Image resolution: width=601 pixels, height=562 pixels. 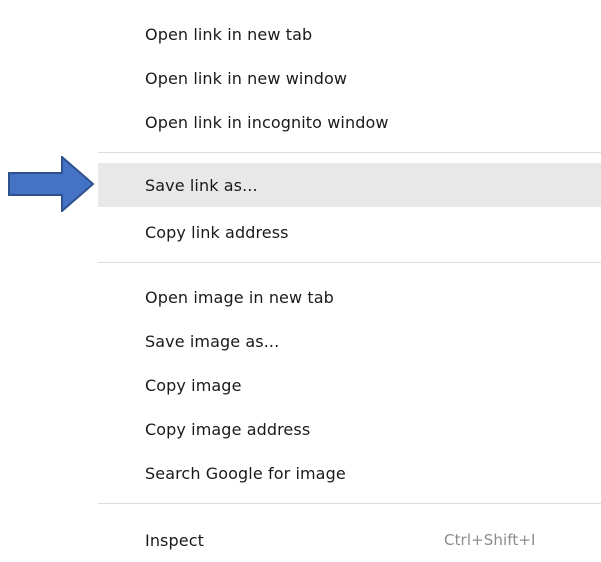 What do you see at coordinates (349, 34) in the screenshot?
I see `menu-item-open-link-new-tab: Open link in new tab` at bounding box center [349, 34].